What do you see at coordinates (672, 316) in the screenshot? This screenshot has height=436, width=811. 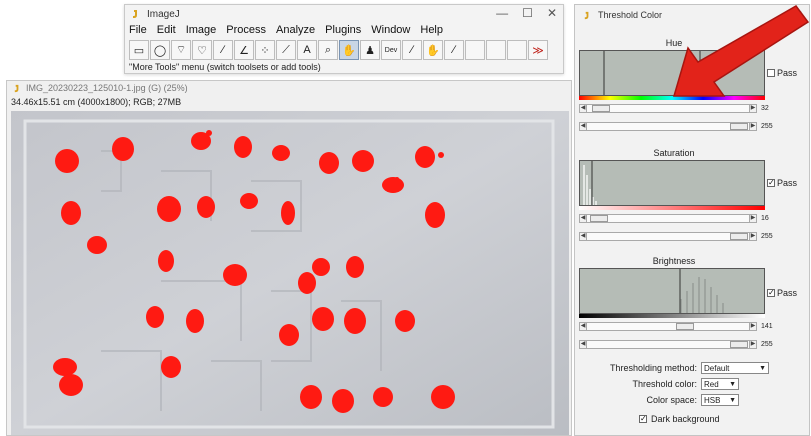 I see `brightness-gradient` at bounding box center [672, 316].